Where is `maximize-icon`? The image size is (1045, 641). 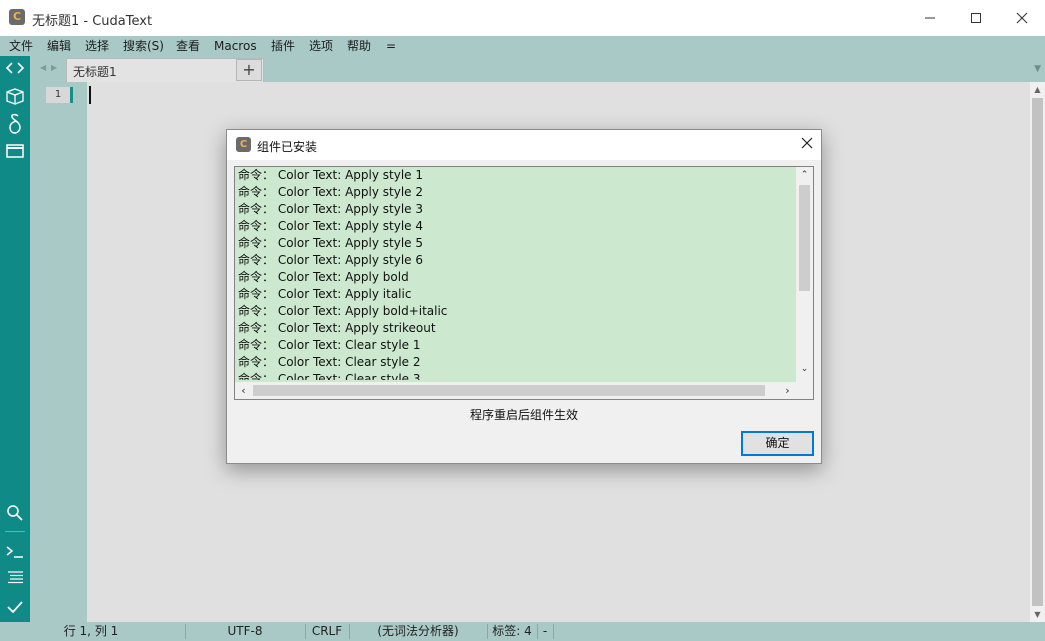
maximize-icon is located at coordinates (976, 18).